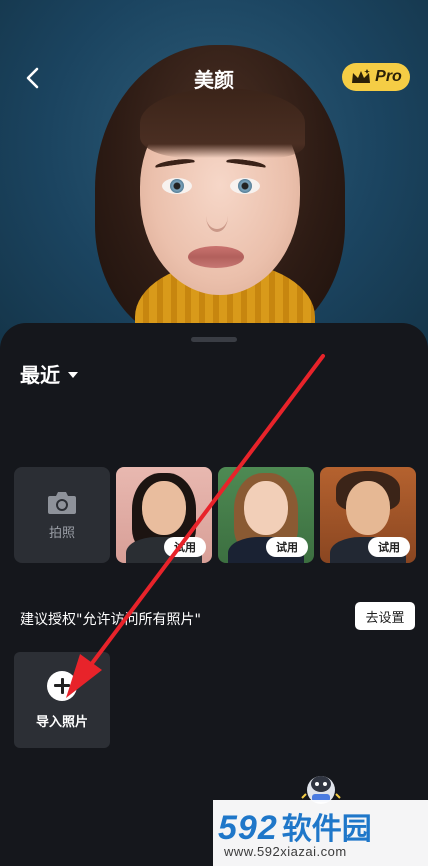  I want to click on sheet-handle, so click(214, 339).